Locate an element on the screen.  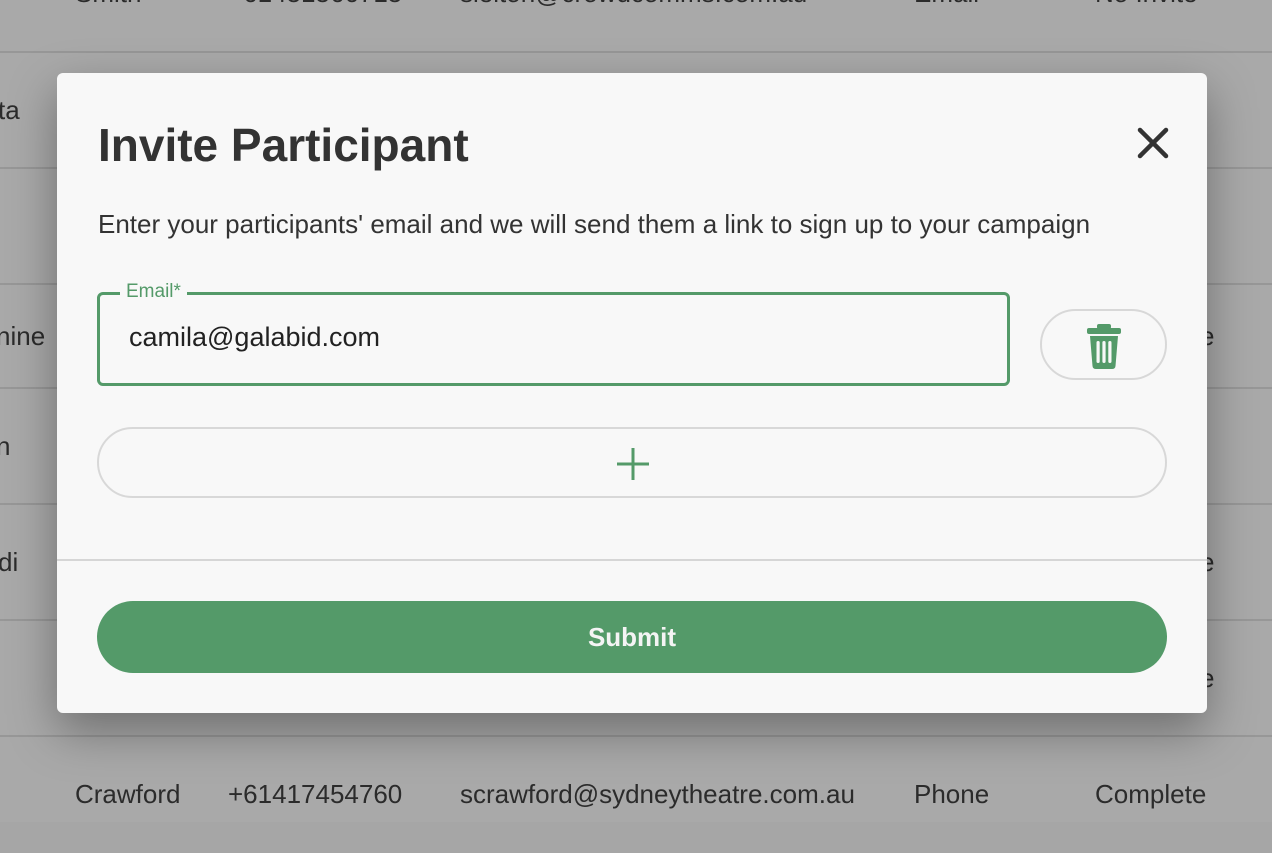
add-email-button is located at coordinates (632, 462).